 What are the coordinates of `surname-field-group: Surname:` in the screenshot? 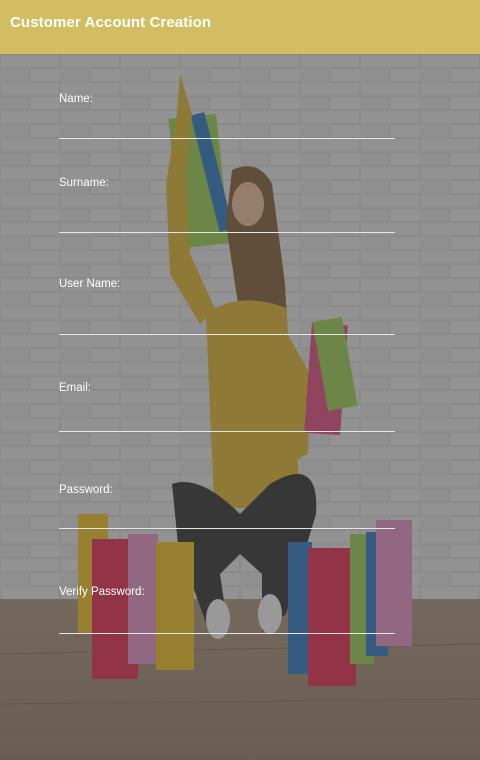 It's located at (227, 204).